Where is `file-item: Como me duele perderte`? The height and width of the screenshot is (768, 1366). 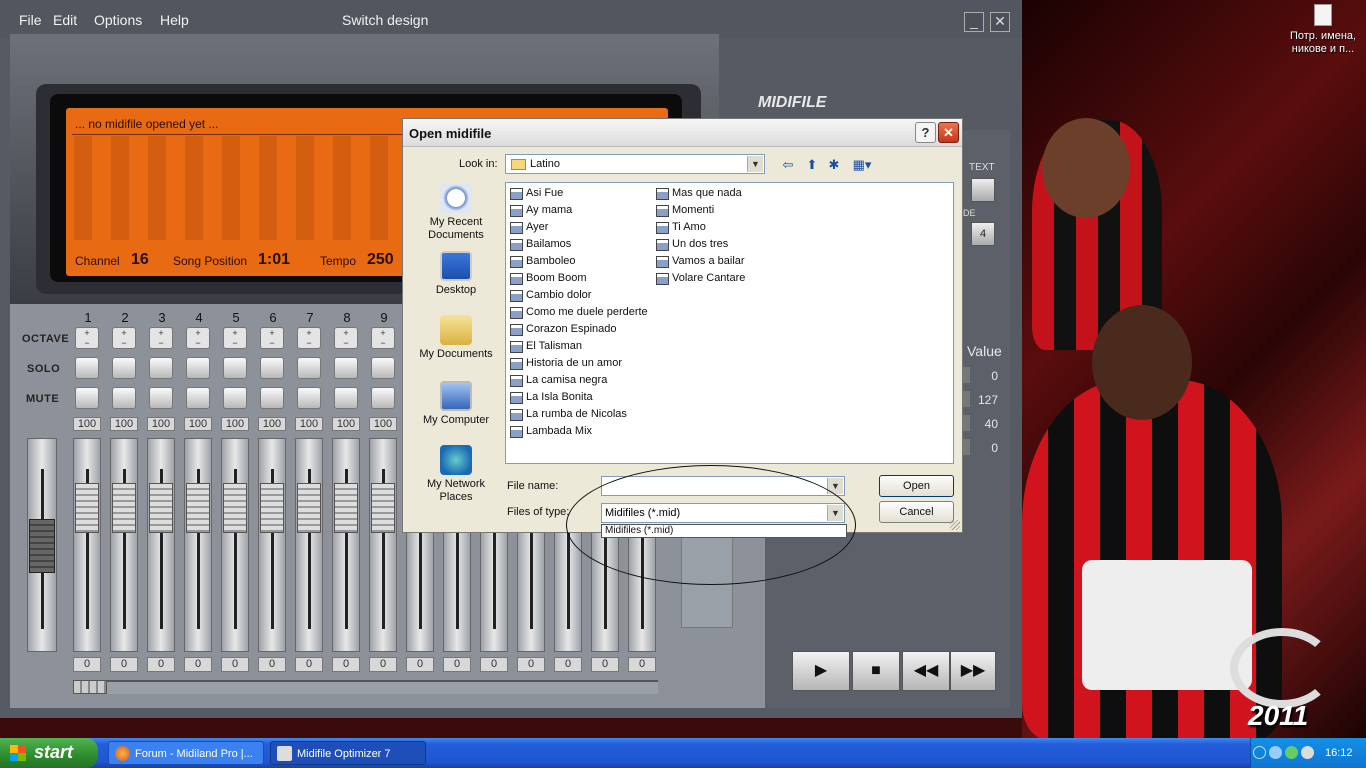 file-item: Como me duele perderte is located at coordinates (578, 312).